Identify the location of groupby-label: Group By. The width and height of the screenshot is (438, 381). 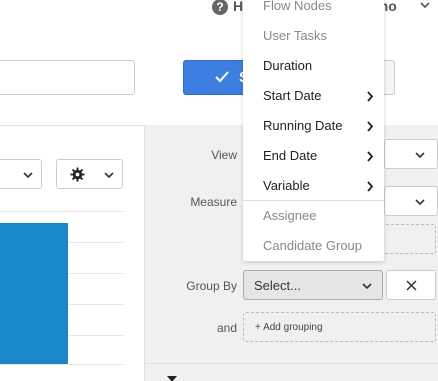
(211, 286).